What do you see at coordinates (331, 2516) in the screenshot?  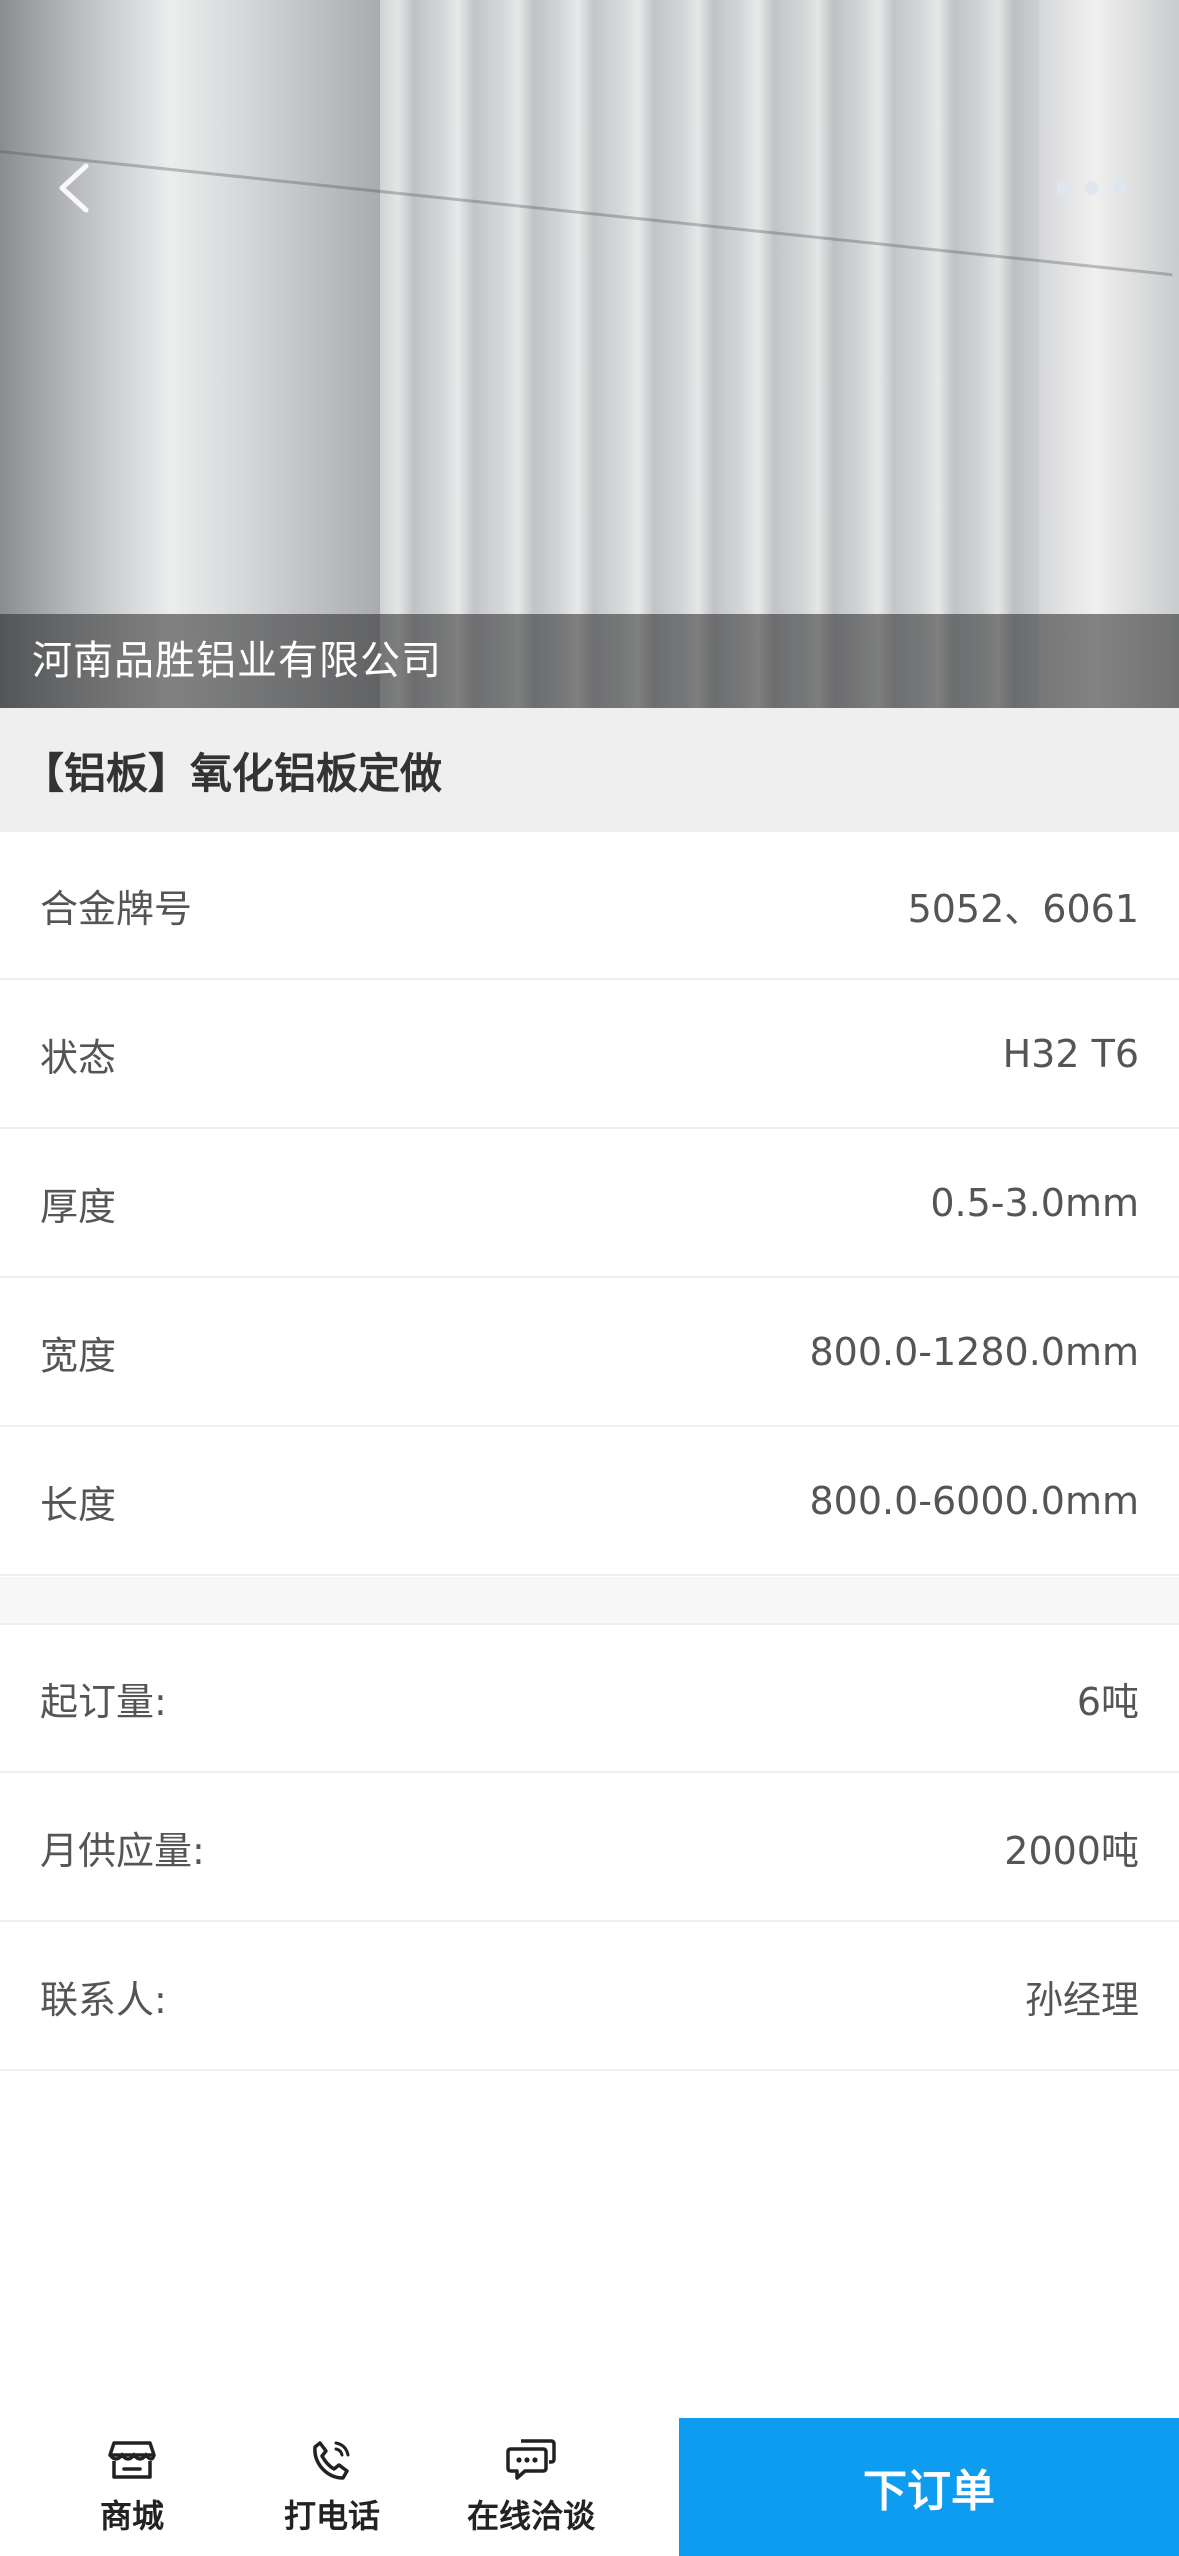 I see `tab-call-label: 打电话` at bounding box center [331, 2516].